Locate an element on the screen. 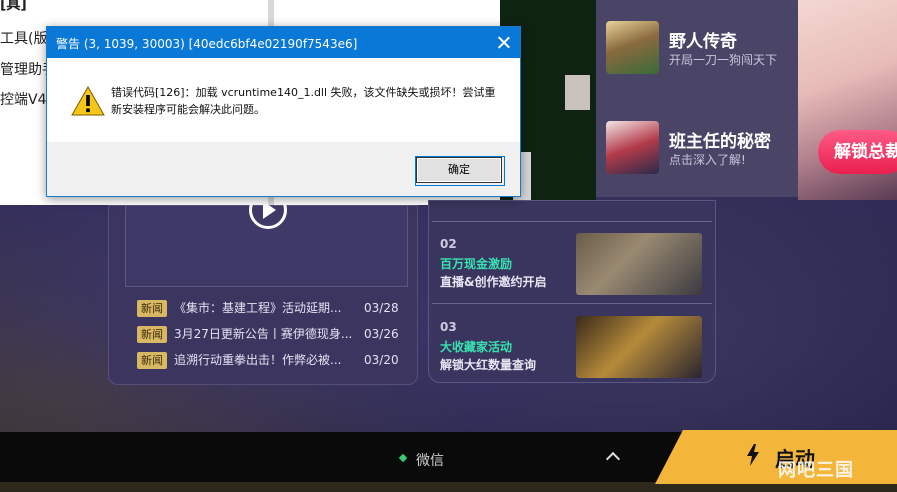 The image size is (897, 492). news-date: 03/28 is located at coordinates (381, 308).